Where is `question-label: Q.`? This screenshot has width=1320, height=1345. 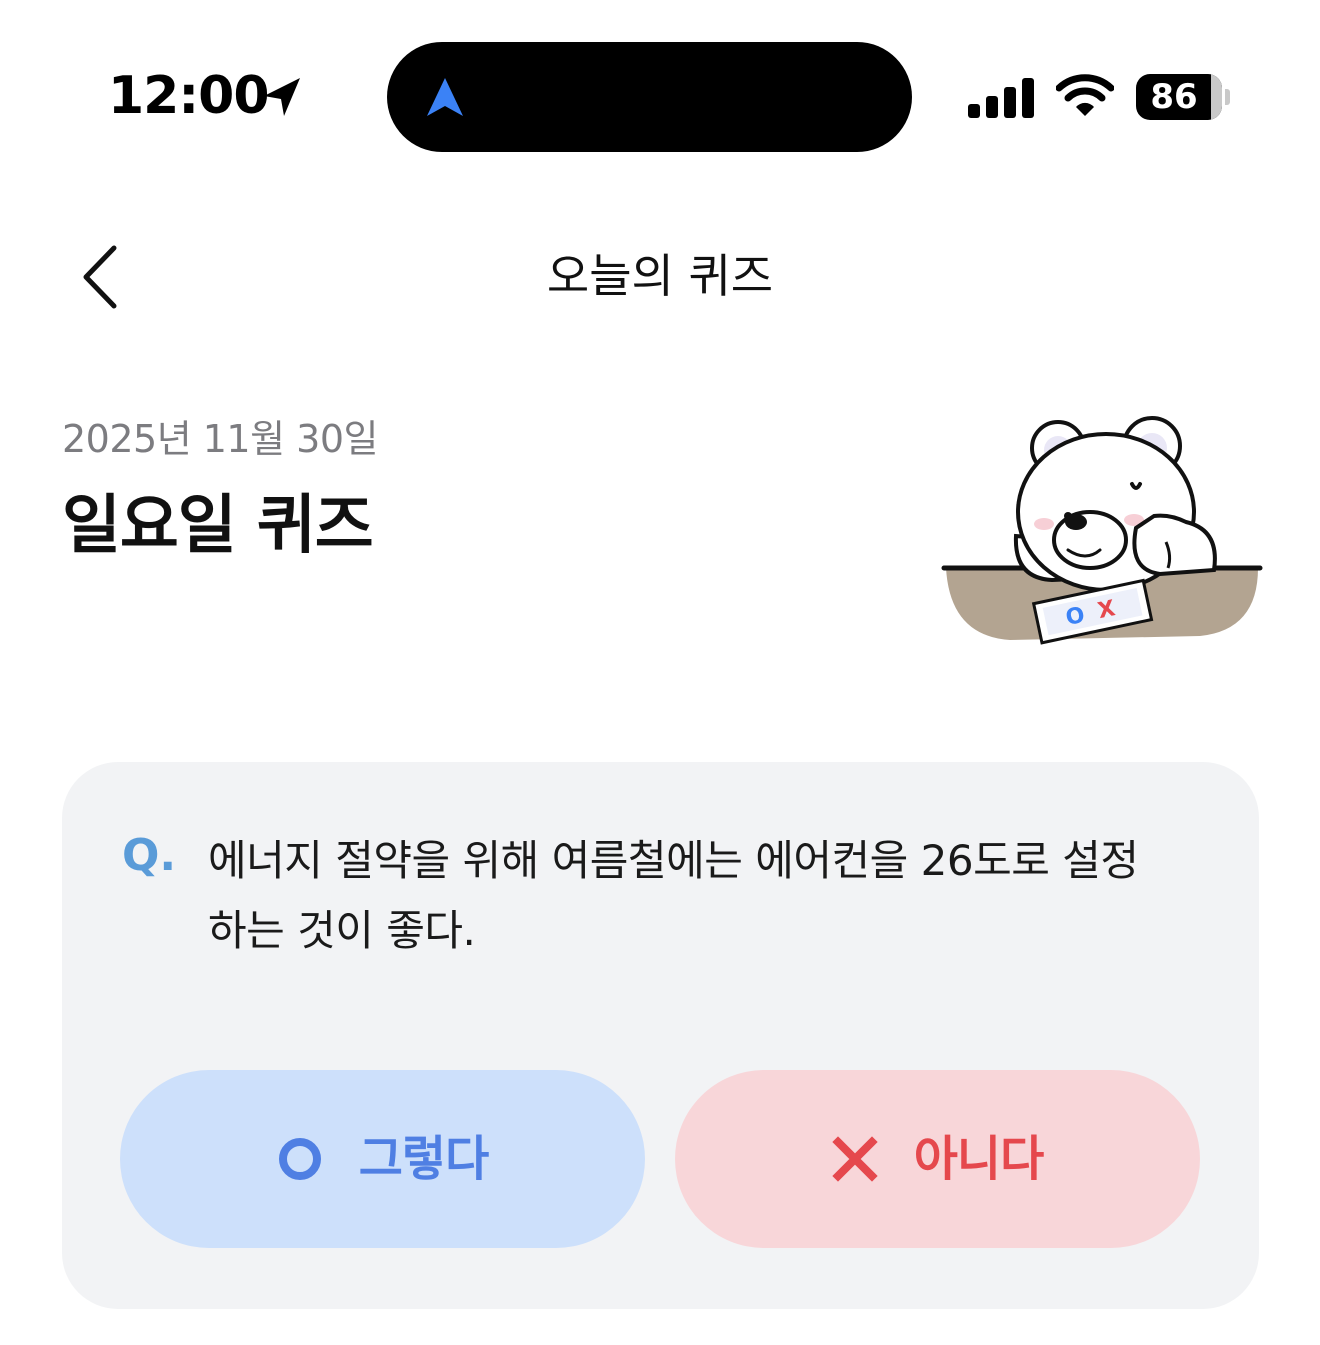 question-label: Q. is located at coordinates (149, 855).